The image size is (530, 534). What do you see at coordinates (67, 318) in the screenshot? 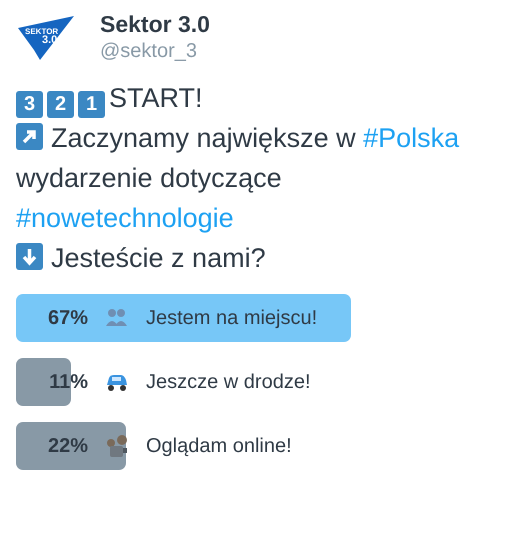
I see `poll-percent: 67%` at bounding box center [67, 318].